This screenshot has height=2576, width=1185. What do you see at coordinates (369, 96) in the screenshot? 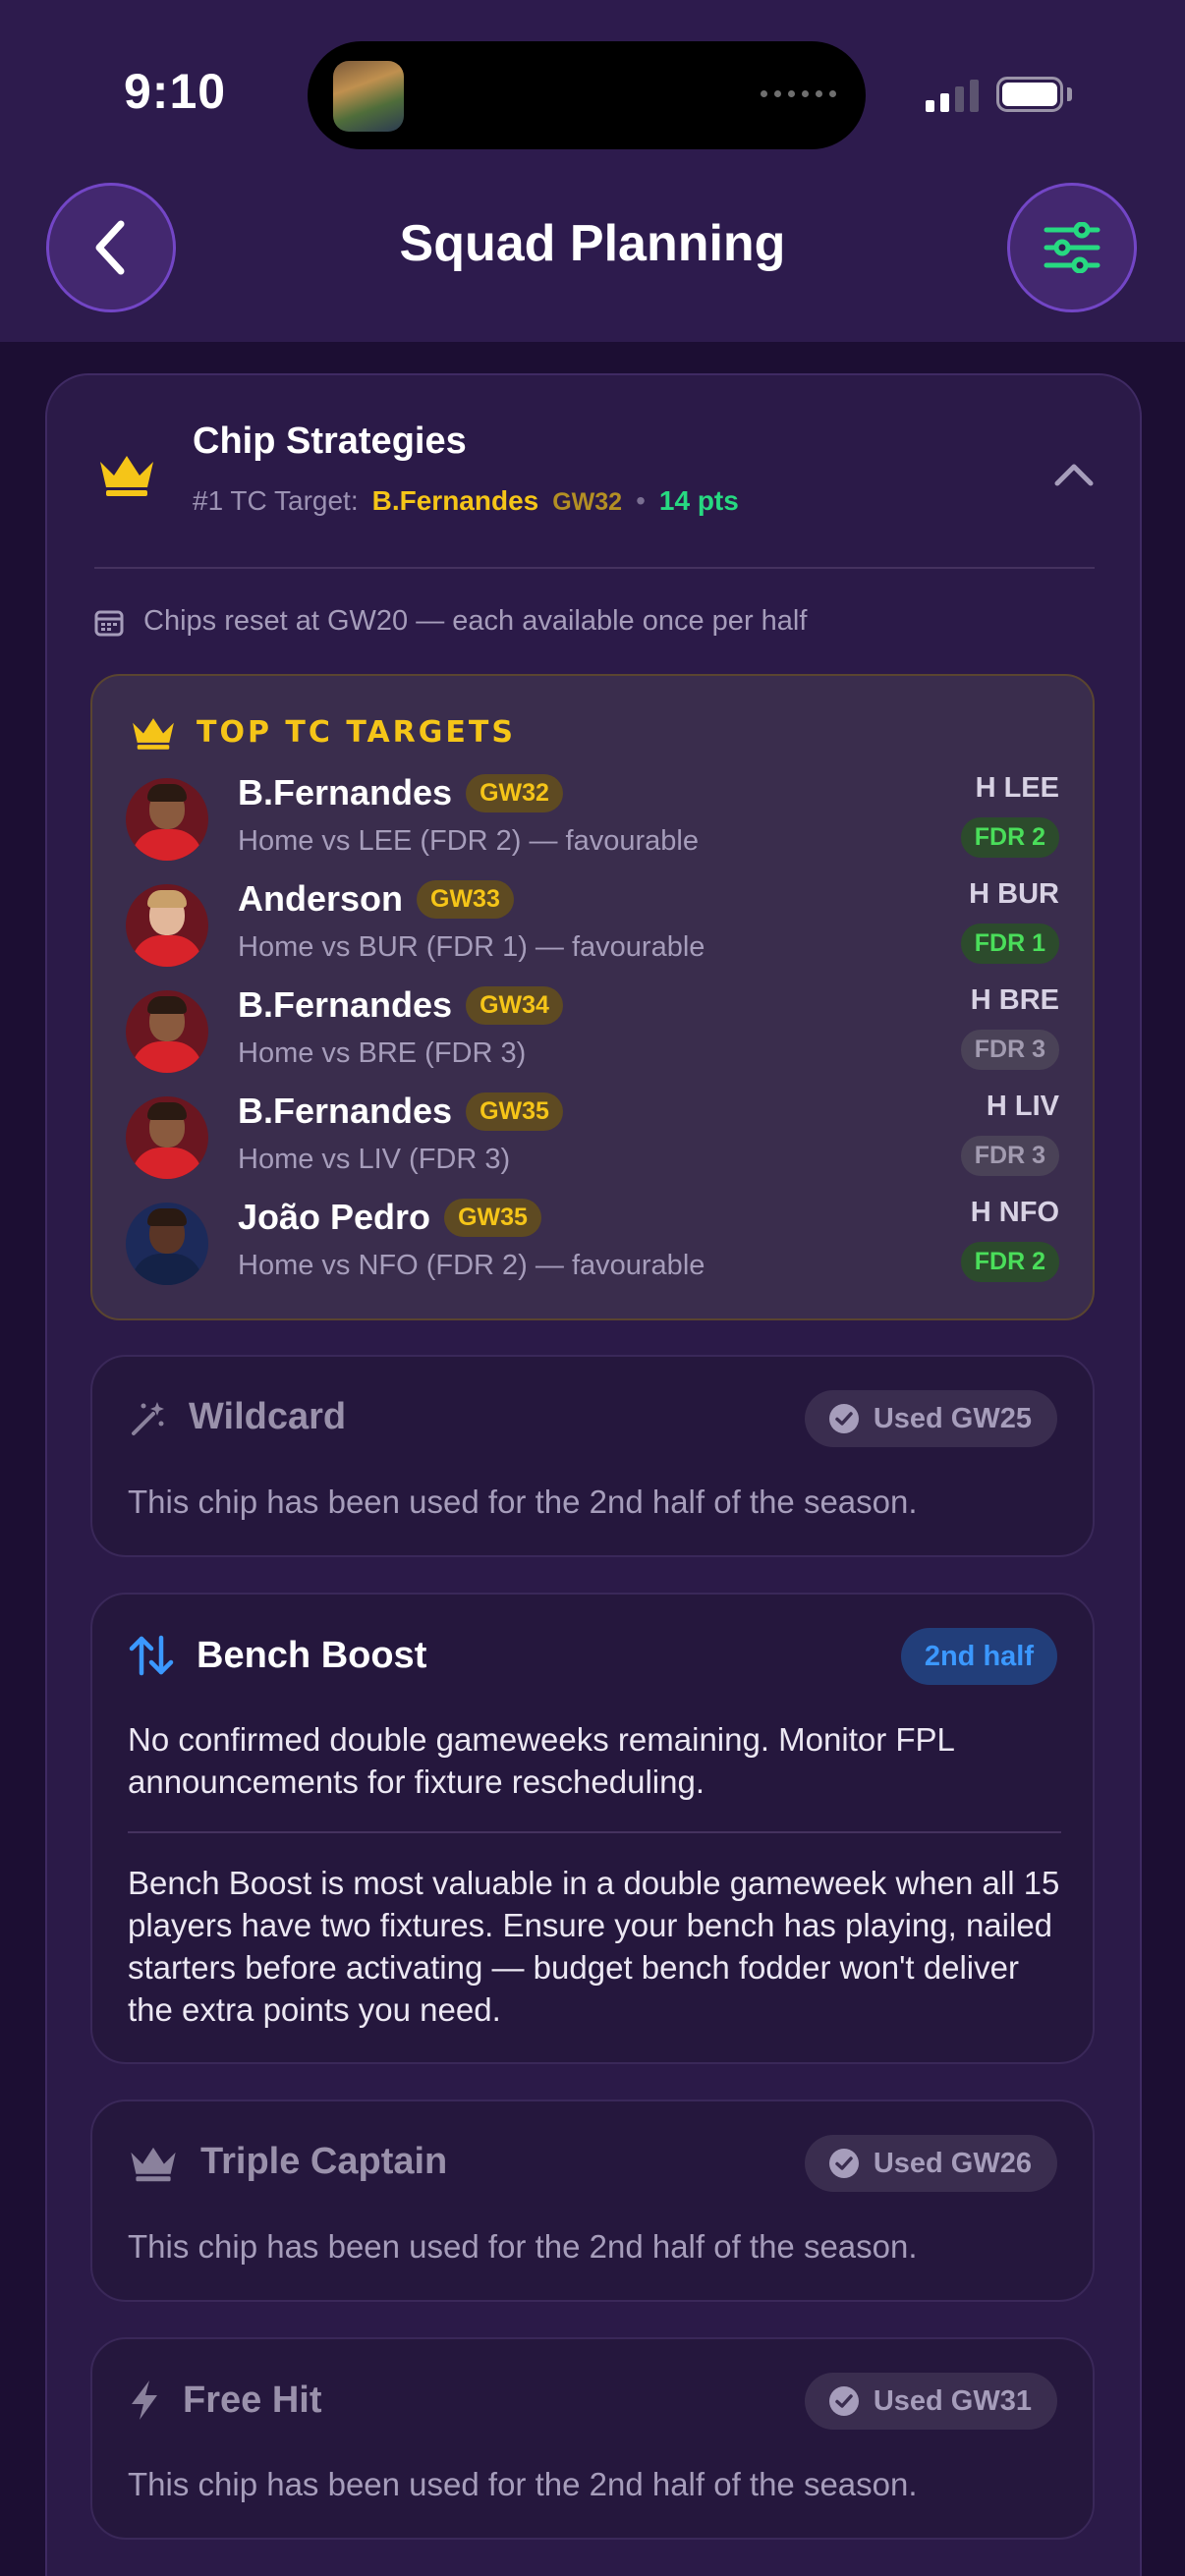
I see `now-playing-thumbnail` at bounding box center [369, 96].